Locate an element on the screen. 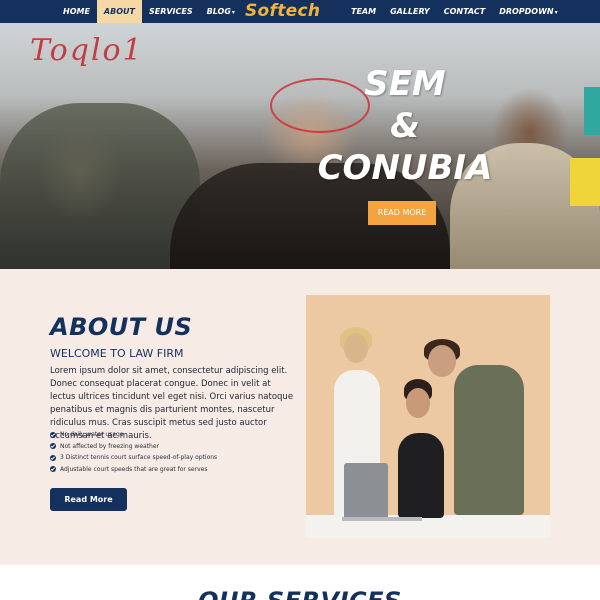 The width and height of the screenshot is (600, 600). photo-person-woman-black is located at coordinates (421, 475).